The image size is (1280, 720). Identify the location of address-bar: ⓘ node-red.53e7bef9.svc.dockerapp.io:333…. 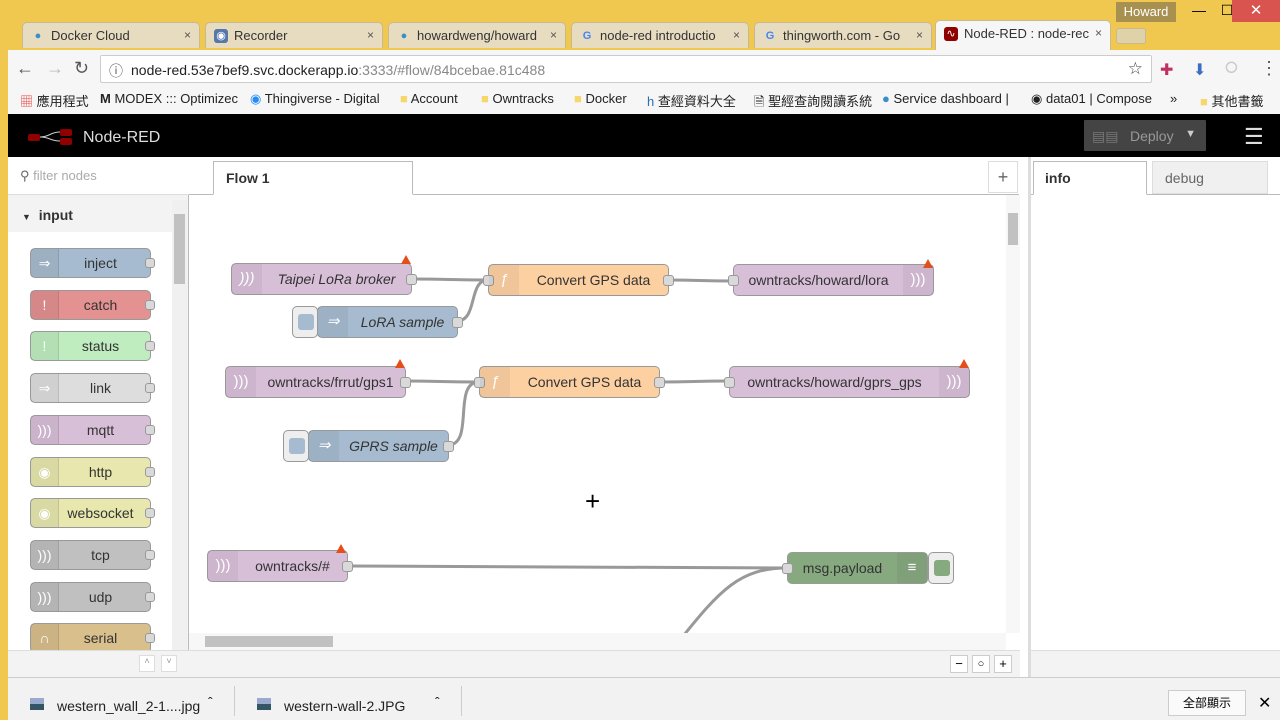
(626, 69).